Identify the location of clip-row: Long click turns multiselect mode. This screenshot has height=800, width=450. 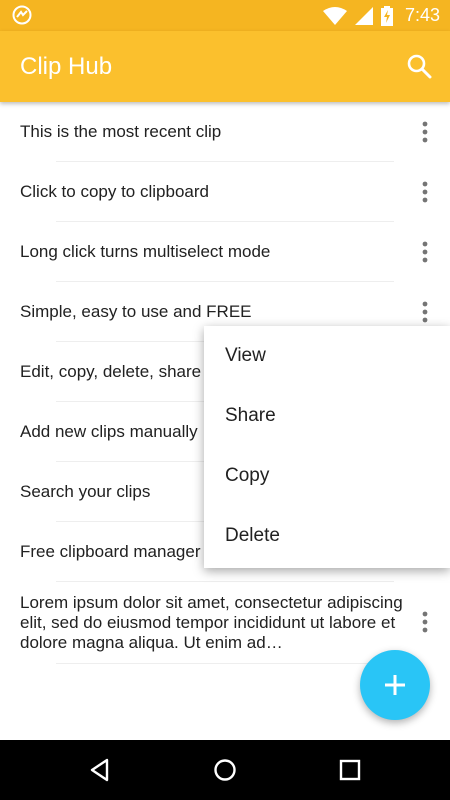
(225, 252).